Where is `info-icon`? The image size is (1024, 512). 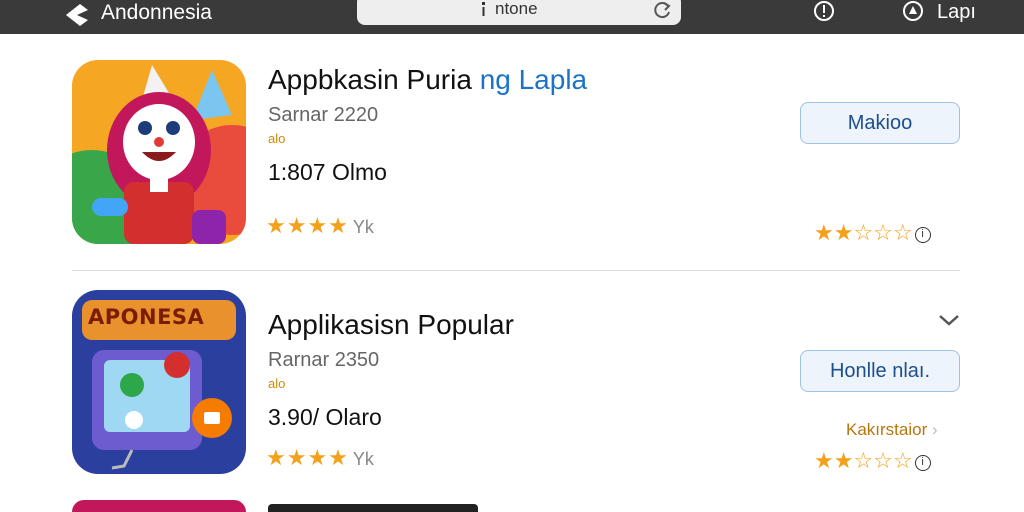 info-icon is located at coordinates (824, 11).